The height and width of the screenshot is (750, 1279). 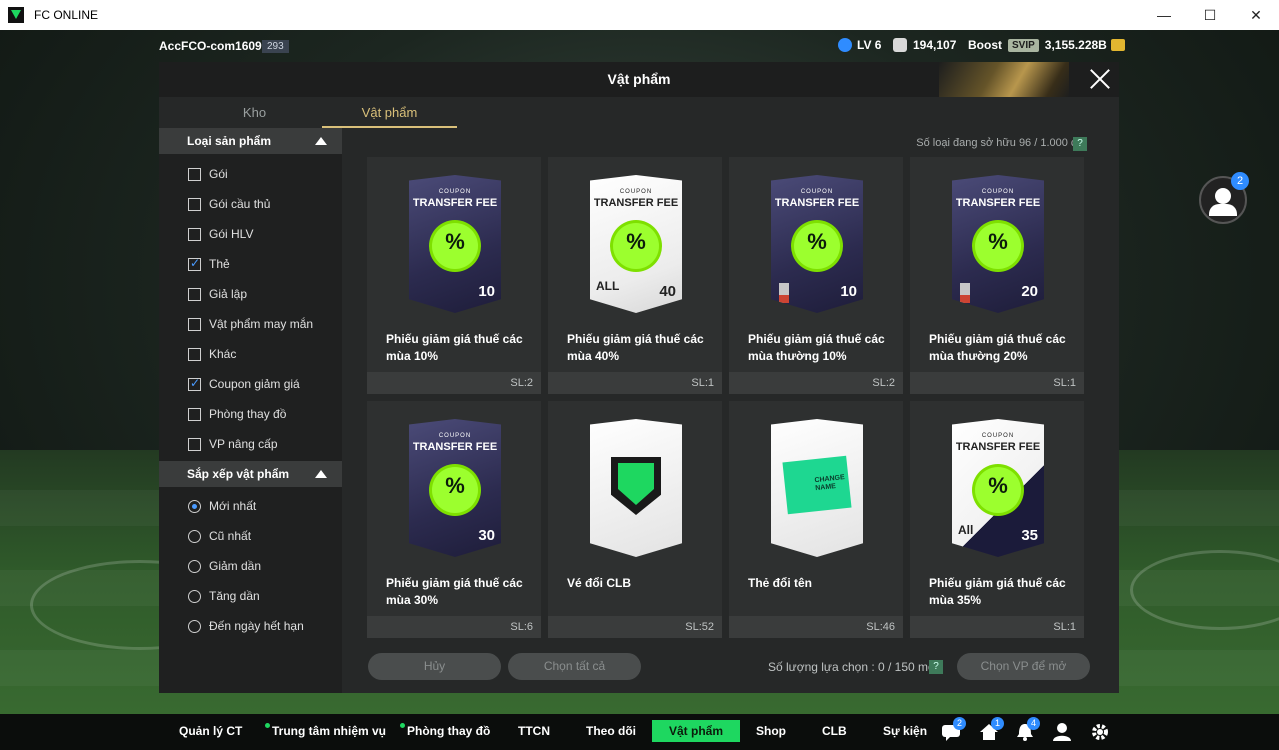 What do you see at coordinates (905, 731) in the screenshot?
I see `nav-su-kien: Sự kiện` at bounding box center [905, 731].